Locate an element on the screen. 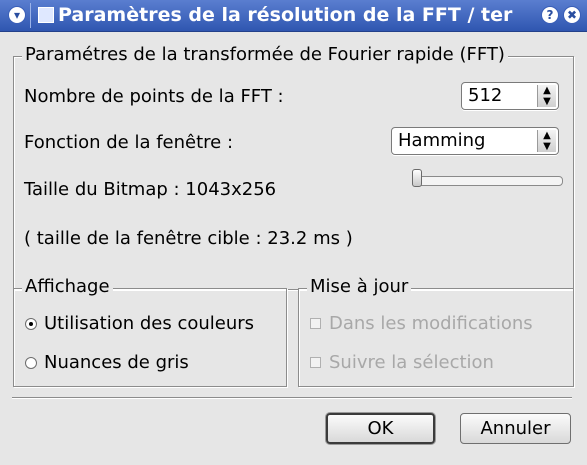 Image resolution: width=587 pixels, height=465 pixels. help-icon: ? is located at coordinates (550, 15).